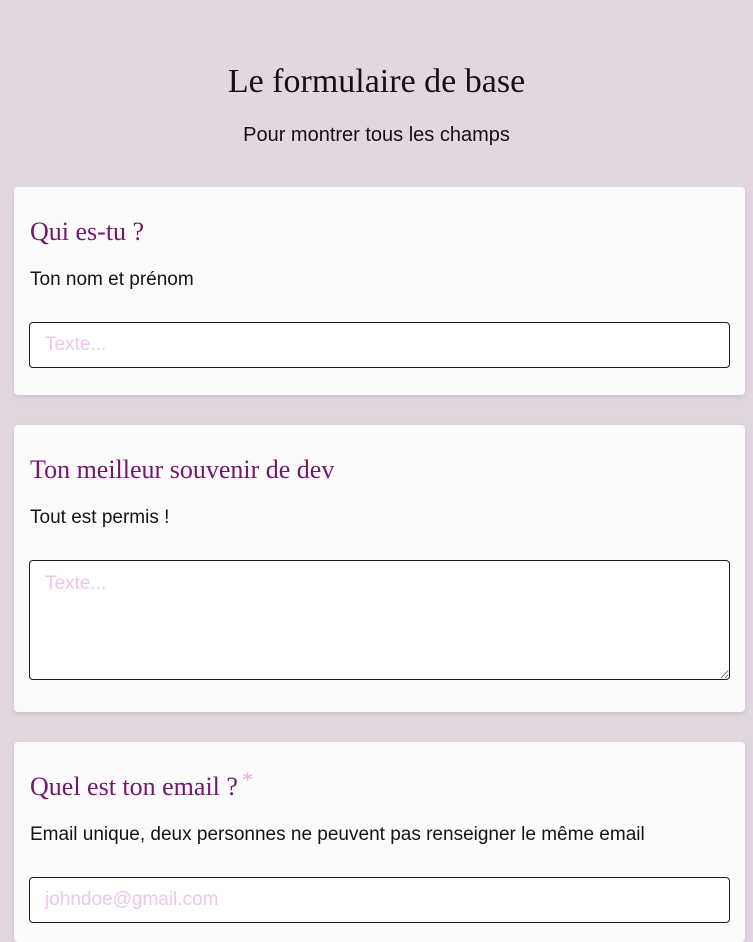 This screenshot has height=942, width=753. Describe the element at coordinates (379, 900) in the screenshot. I see `email-input` at that location.